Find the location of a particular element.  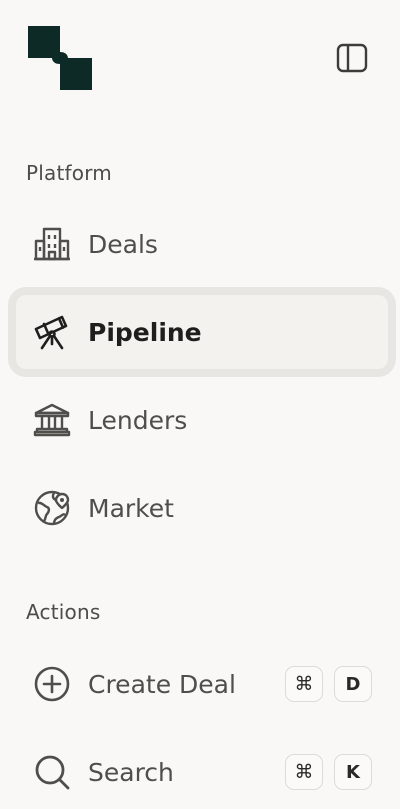

sidebar-item-label: Lenders is located at coordinates (138, 420).